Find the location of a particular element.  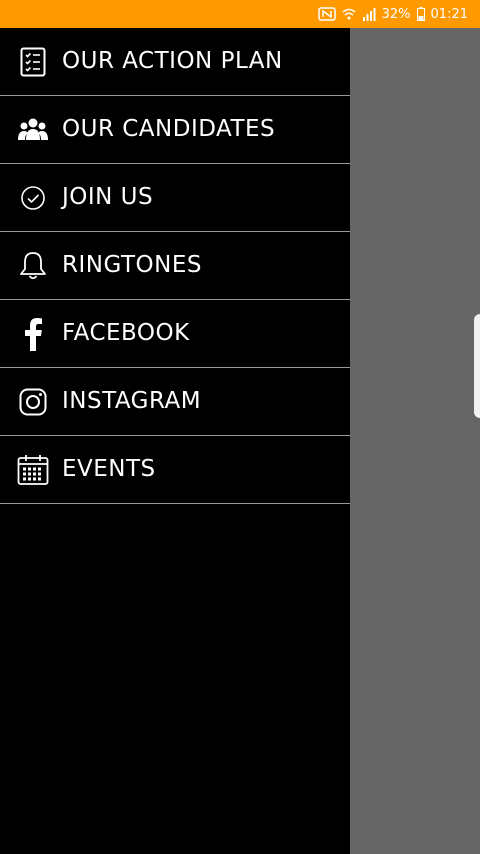

signal-icon is located at coordinates (369, 14).